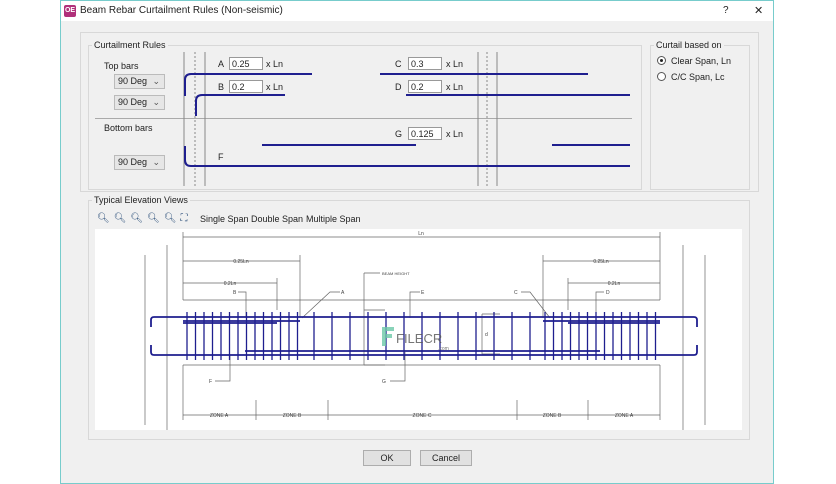 This screenshot has height=484, width=836. I want to click on dim-02-left-label: 0.2Ln, so click(230, 284).